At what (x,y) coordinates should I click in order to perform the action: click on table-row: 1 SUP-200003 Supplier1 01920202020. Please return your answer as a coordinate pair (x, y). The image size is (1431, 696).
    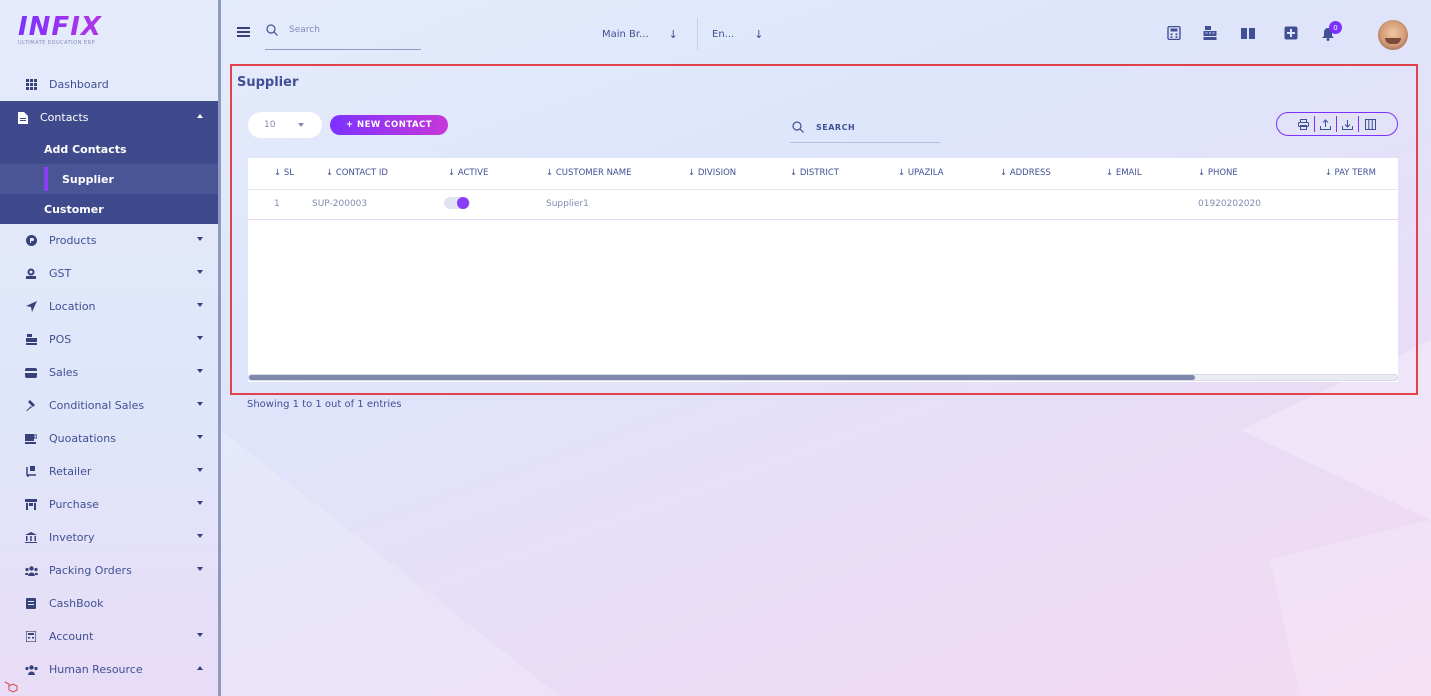
    Looking at the image, I should click on (823, 204).